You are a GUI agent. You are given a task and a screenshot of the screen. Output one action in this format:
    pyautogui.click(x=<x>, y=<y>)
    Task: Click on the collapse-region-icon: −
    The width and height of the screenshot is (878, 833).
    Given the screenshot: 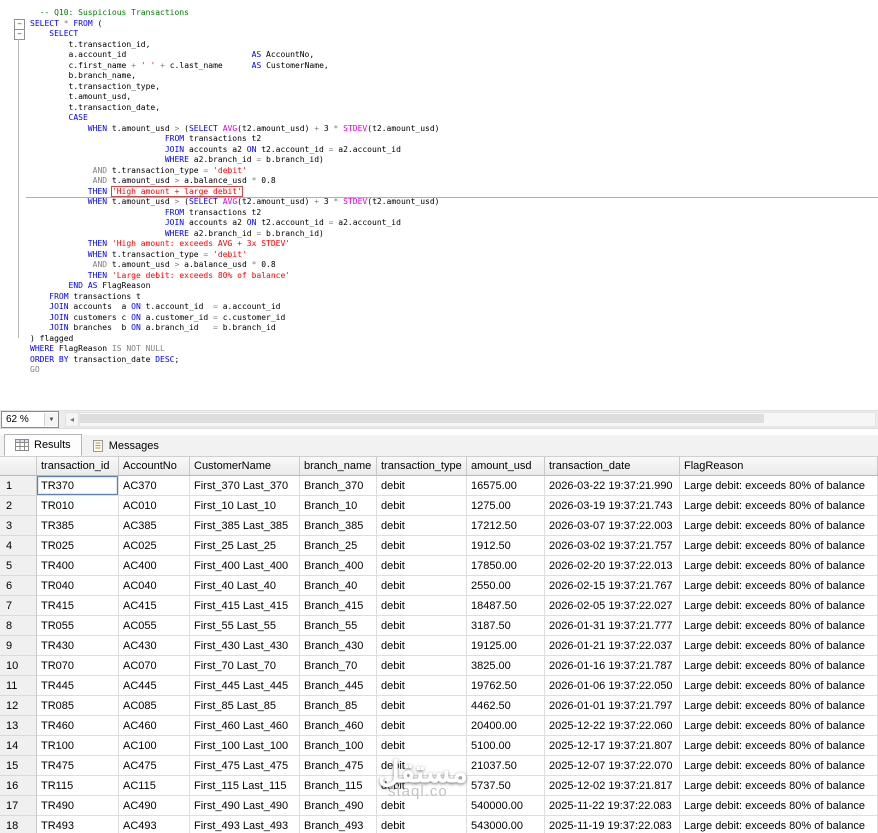 What is the action you would take?
    pyautogui.click(x=19, y=34)
    